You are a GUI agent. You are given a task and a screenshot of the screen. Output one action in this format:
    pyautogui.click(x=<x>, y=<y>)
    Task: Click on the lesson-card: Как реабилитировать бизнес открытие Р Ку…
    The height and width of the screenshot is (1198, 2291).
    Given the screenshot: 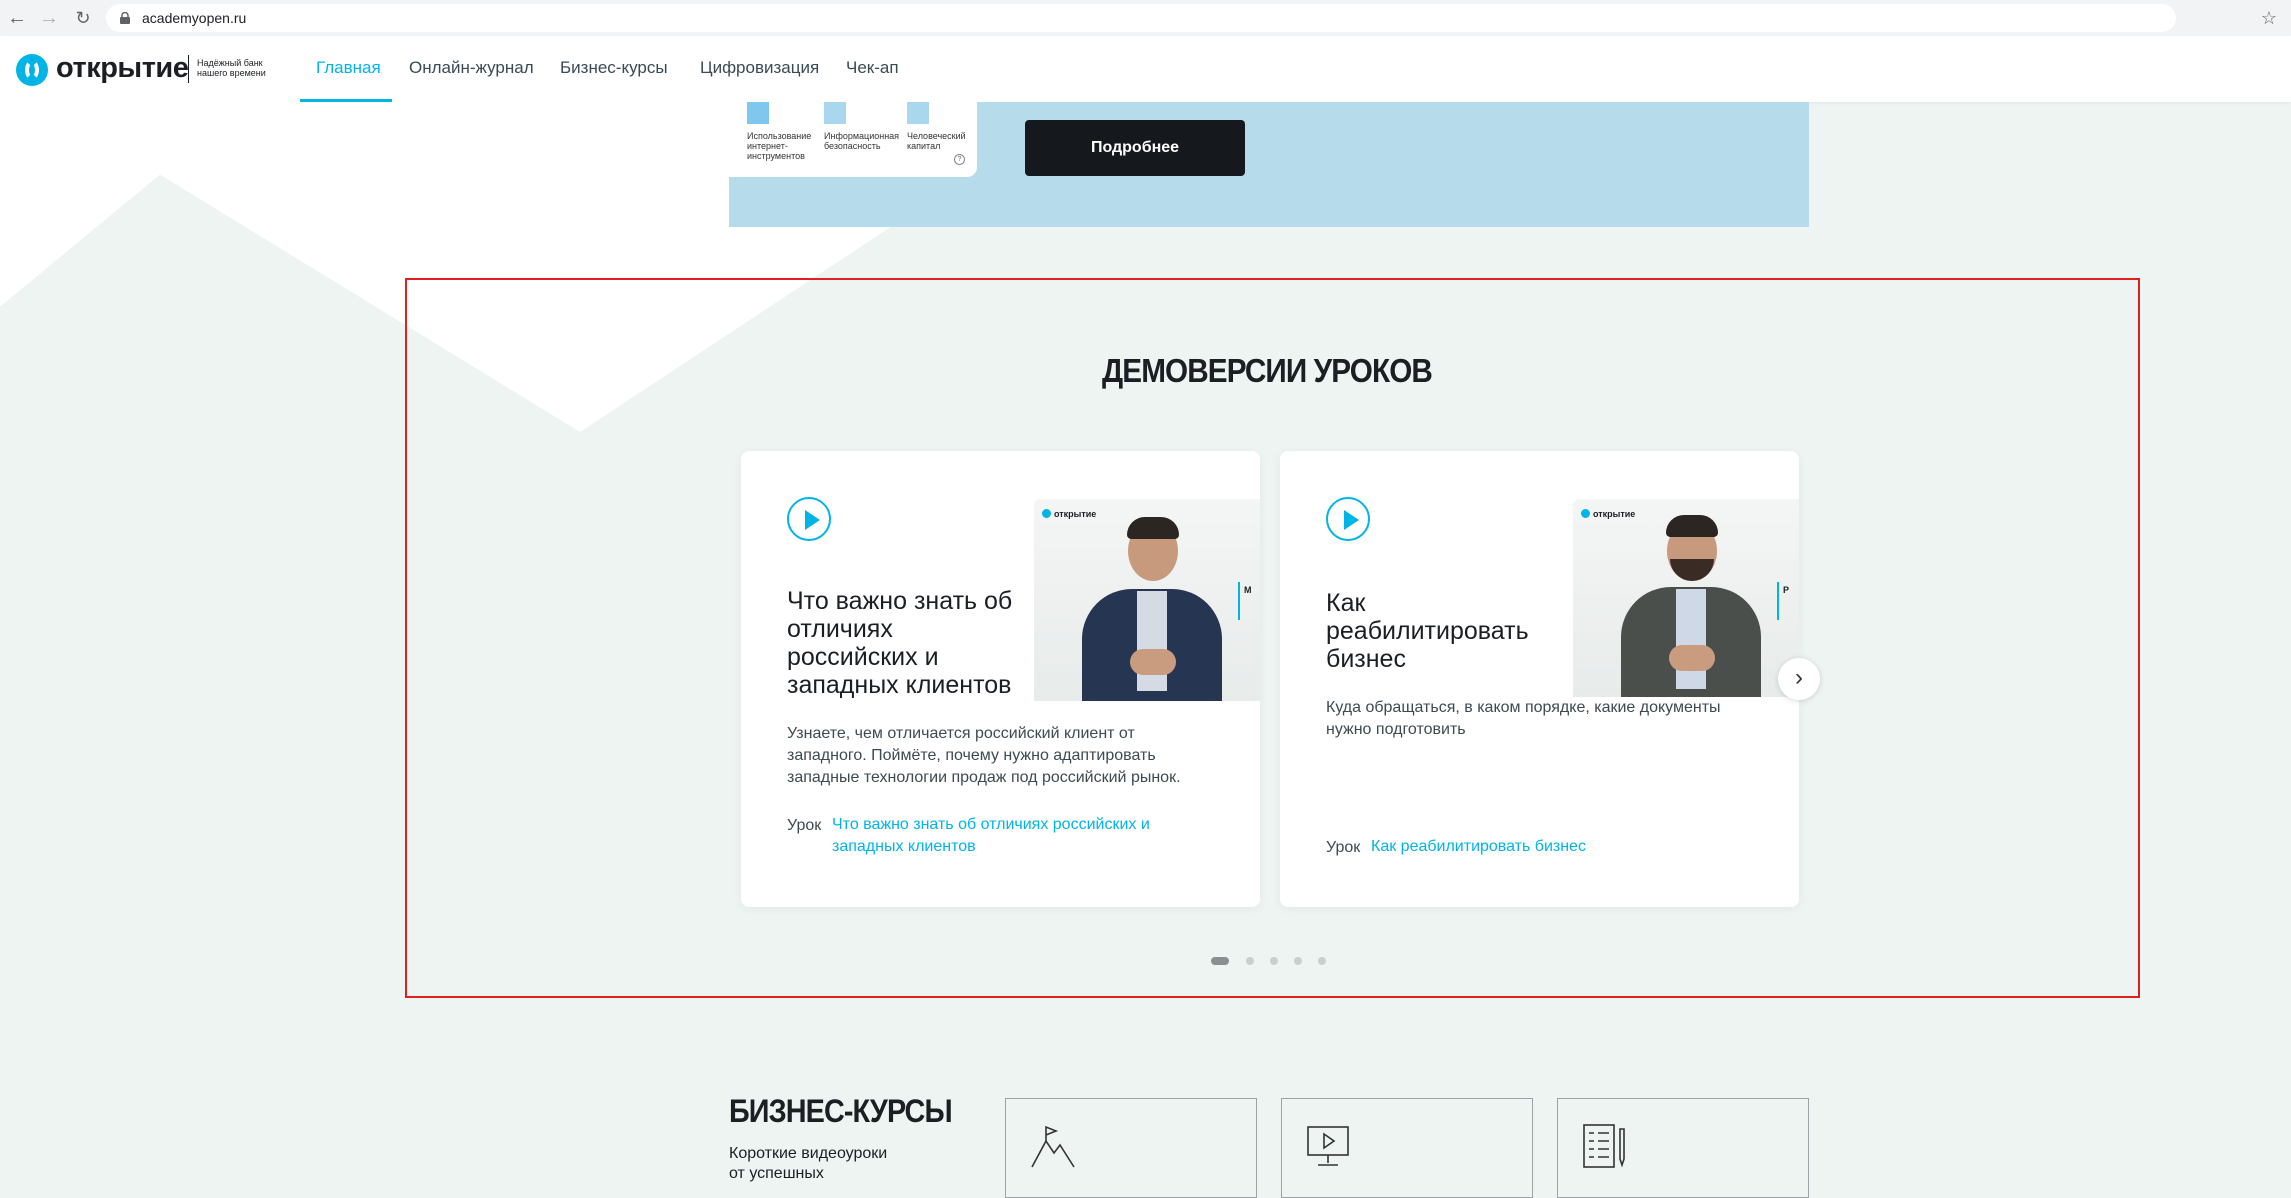 What is the action you would take?
    pyautogui.click(x=1539, y=679)
    